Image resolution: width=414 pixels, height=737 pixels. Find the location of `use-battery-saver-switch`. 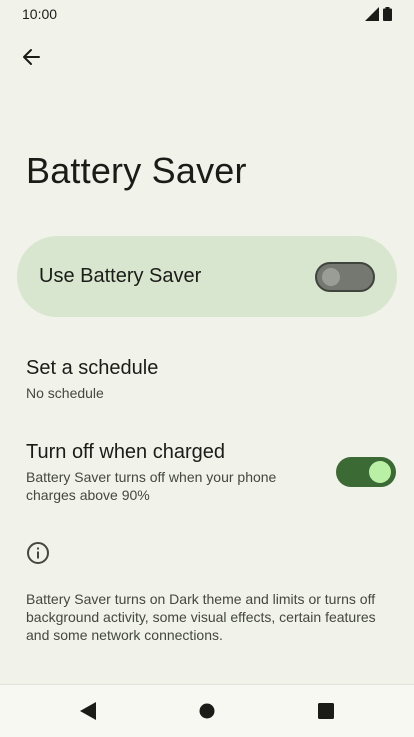

use-battery-saver-switch is located at coordinates (345, 276).